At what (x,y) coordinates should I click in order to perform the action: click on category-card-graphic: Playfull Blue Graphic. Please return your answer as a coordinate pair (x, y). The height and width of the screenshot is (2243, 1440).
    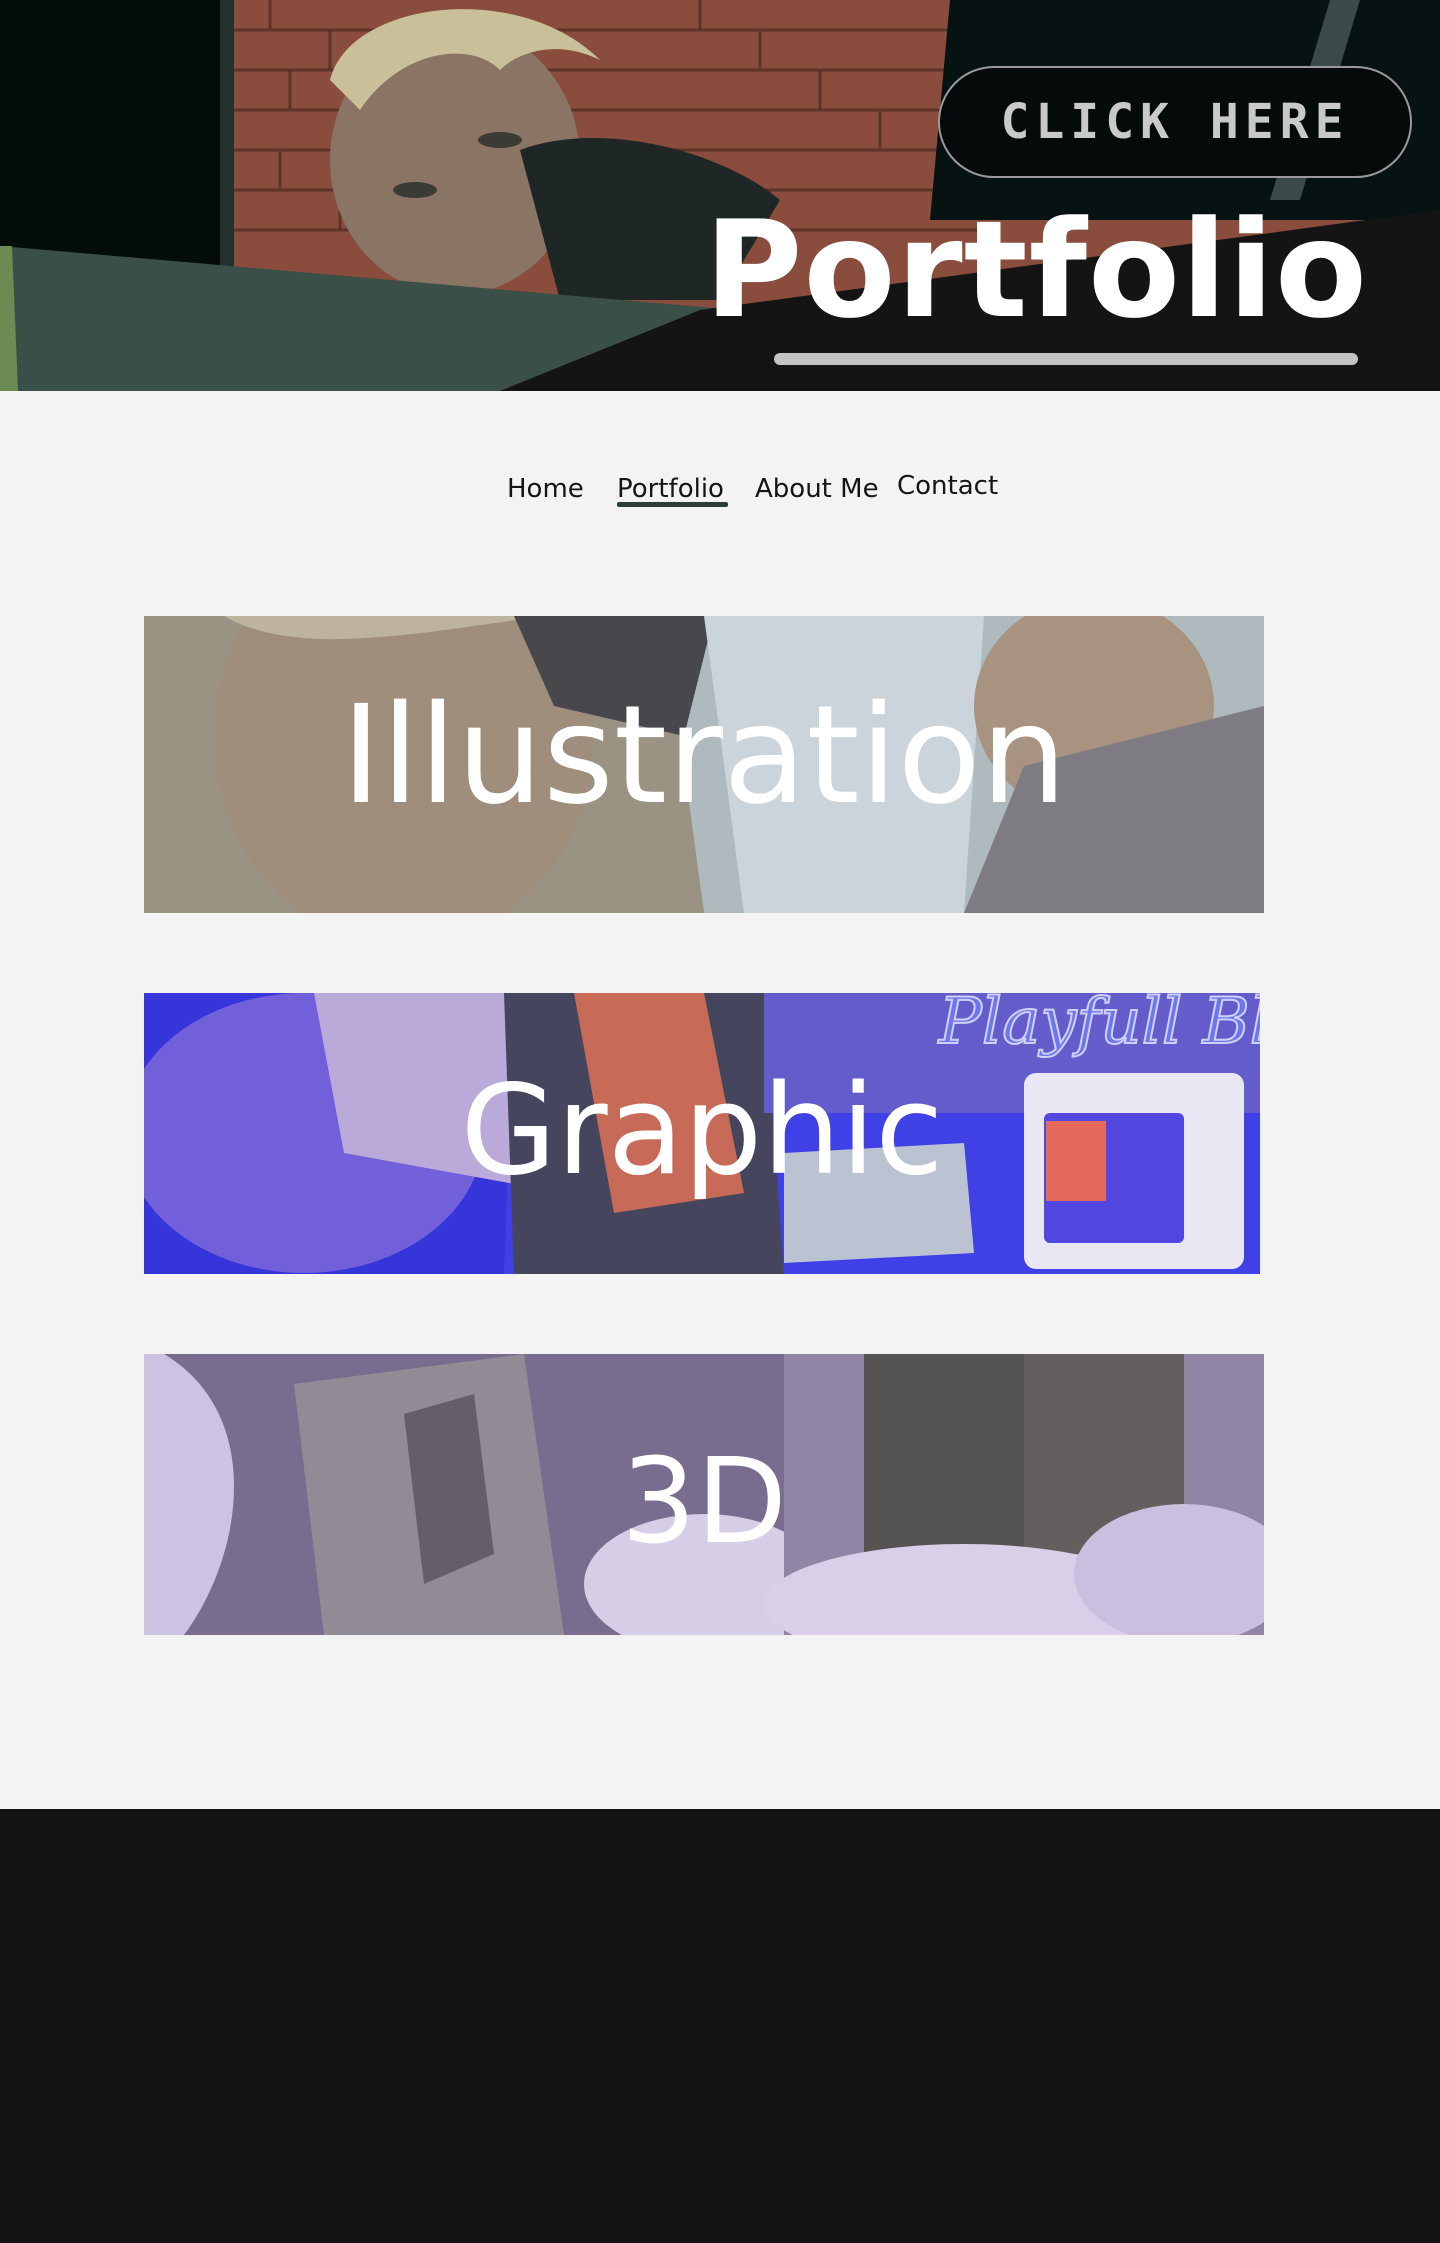
    Looking at the image, I should click on (702, 1133).